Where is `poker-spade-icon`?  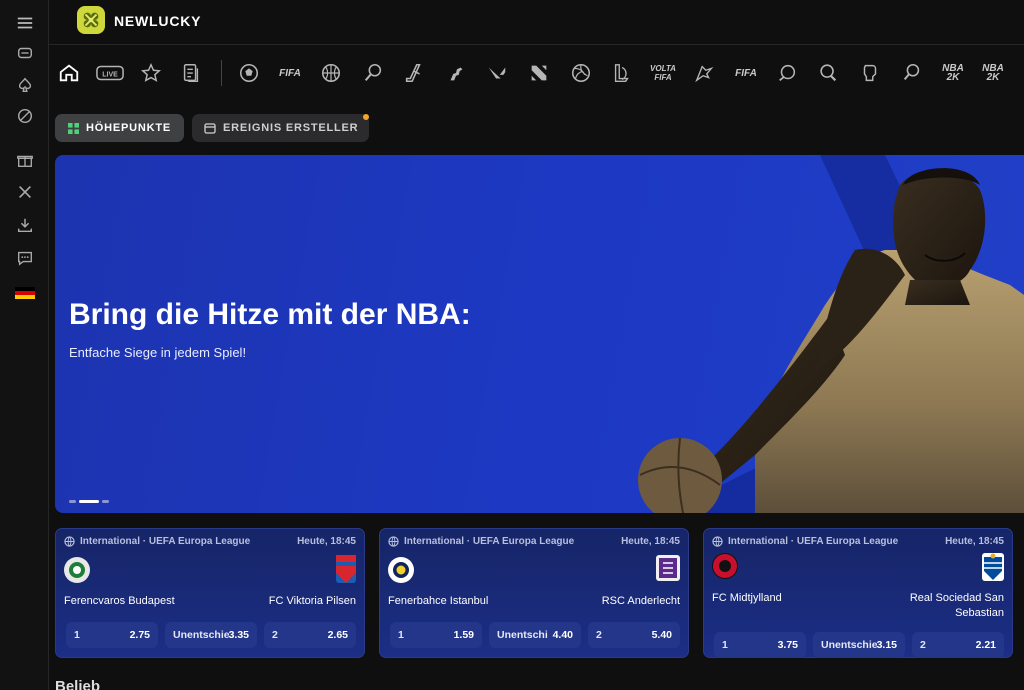 poker-spade-icon is located at coordinates (25, 85).